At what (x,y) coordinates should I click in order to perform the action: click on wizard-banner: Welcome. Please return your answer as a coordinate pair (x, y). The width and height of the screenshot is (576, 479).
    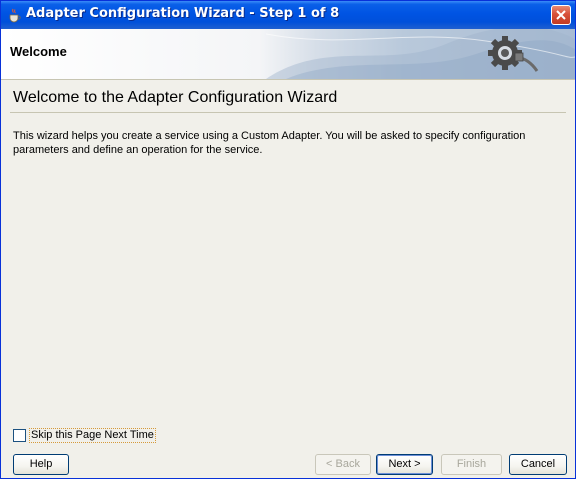
    Looking at the image, I should click on (288, 54).